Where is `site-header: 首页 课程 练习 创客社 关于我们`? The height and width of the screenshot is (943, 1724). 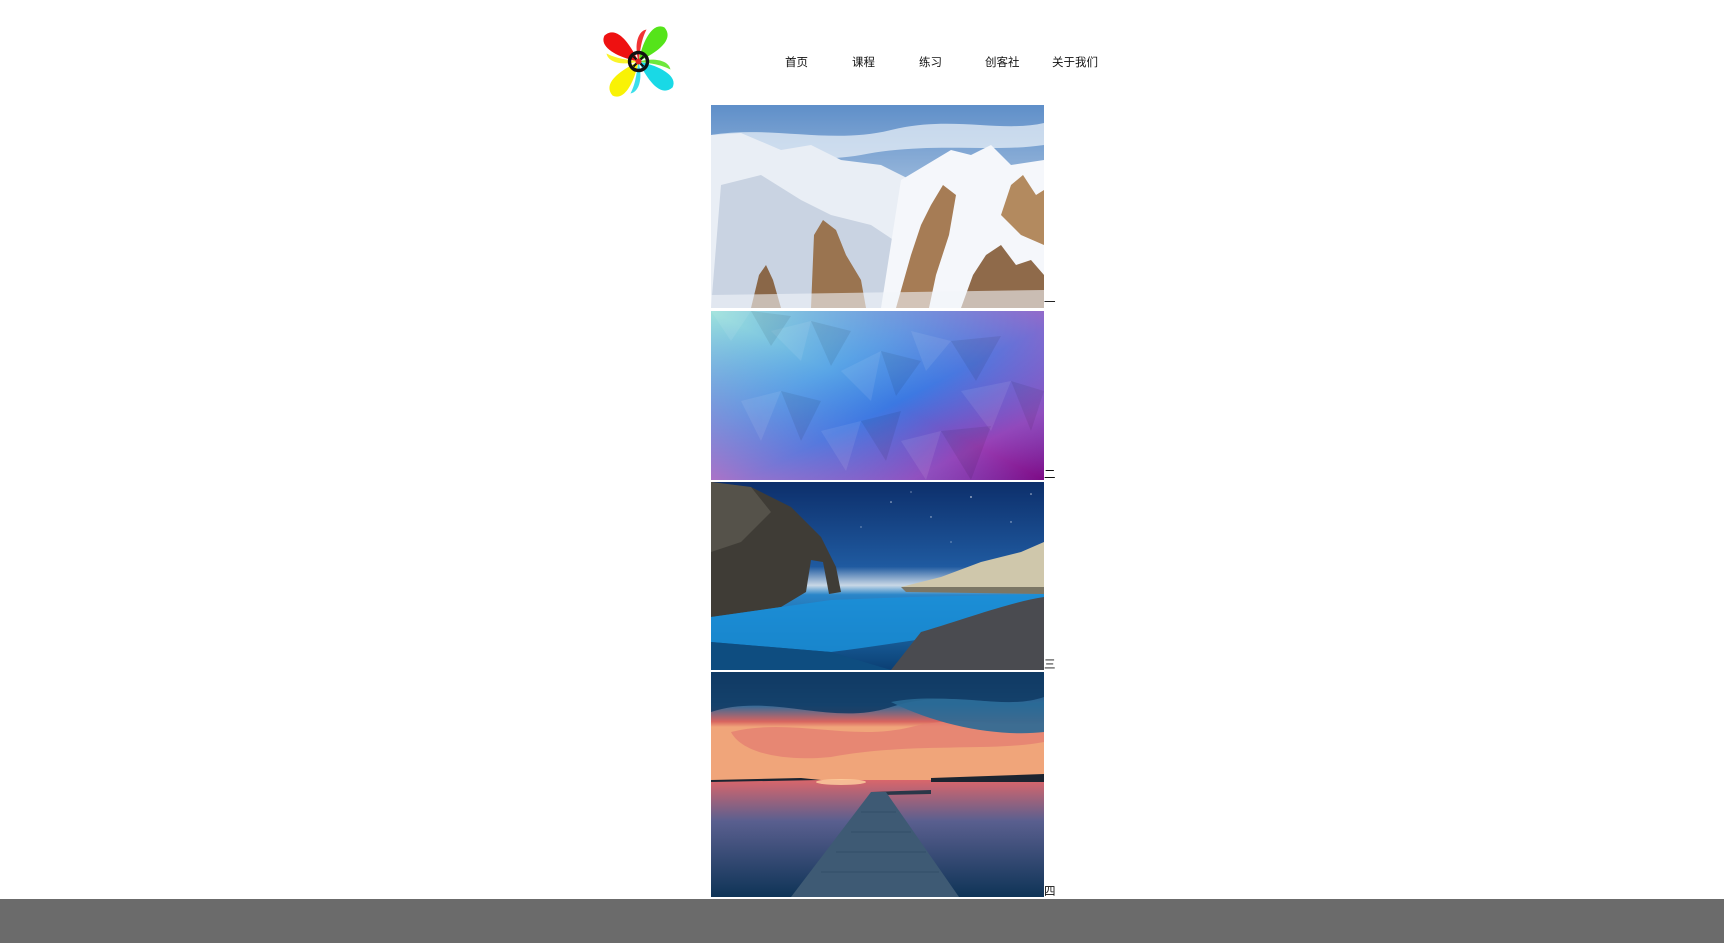 site-header: 首页 课程 练习 创客社 关于我们 is located at coordinates (862, 52).